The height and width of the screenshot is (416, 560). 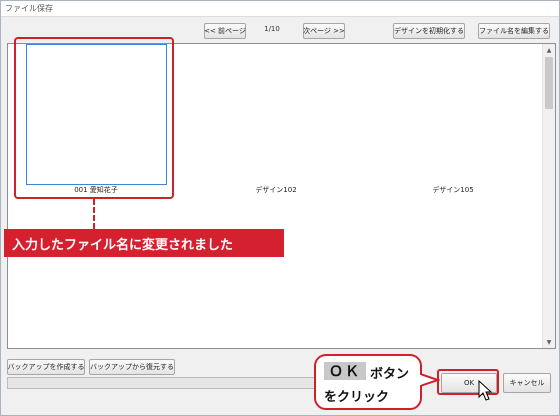 I want to click on mouse-cursor-icon, so click(x=485, y=390).